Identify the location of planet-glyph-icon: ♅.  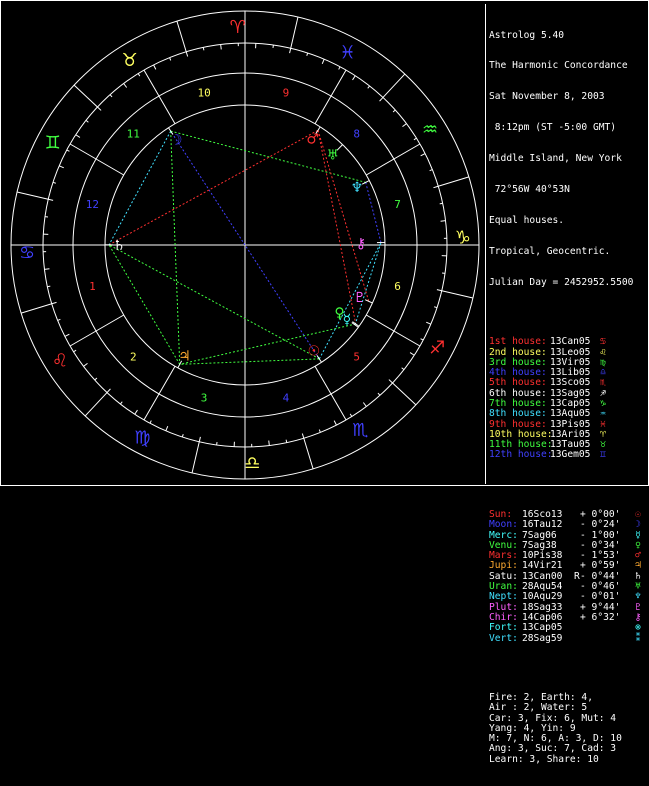
(333, 156).